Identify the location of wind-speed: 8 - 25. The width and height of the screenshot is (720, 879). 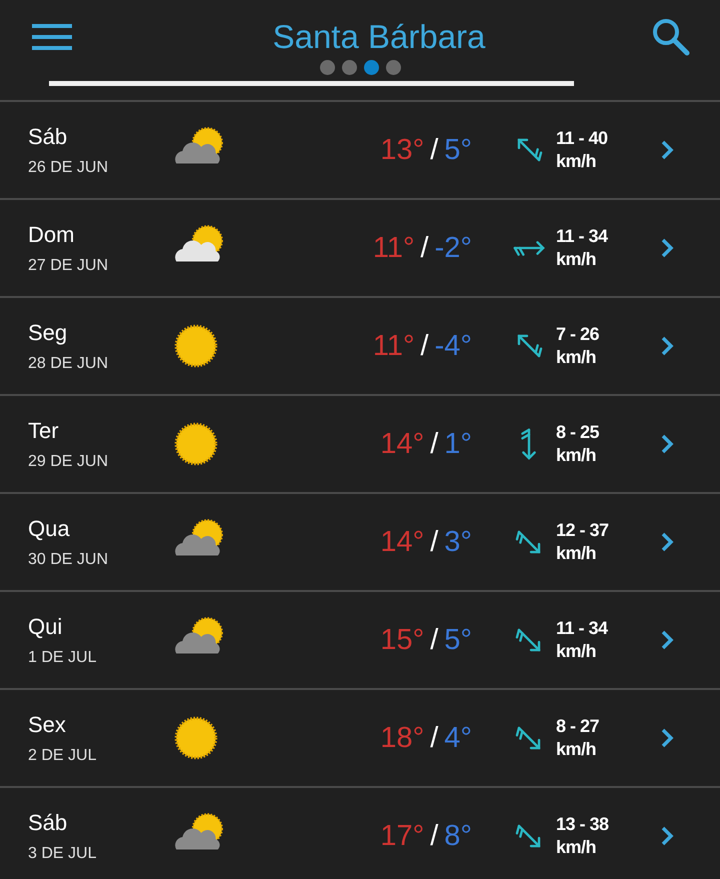
(578, 432).